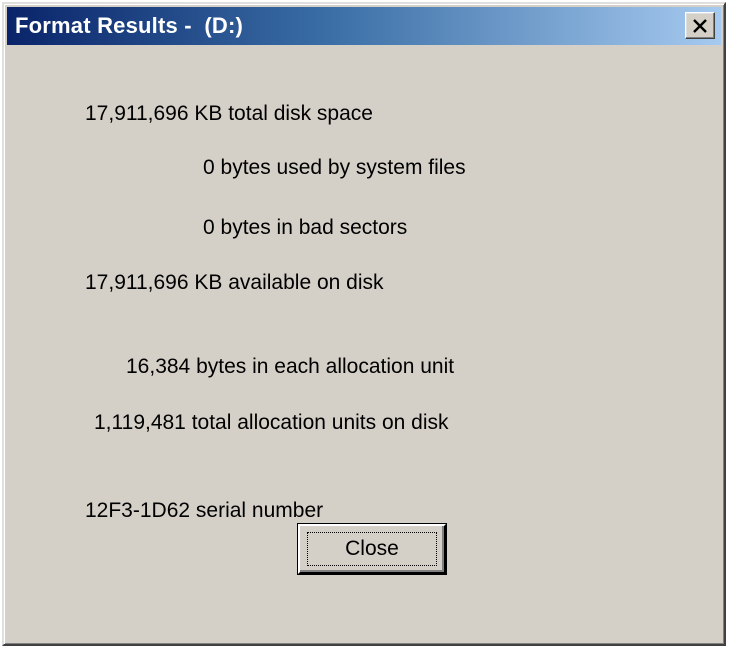  I want to click on system-files-text: 0 bytes used by system files, so click(334, 167).